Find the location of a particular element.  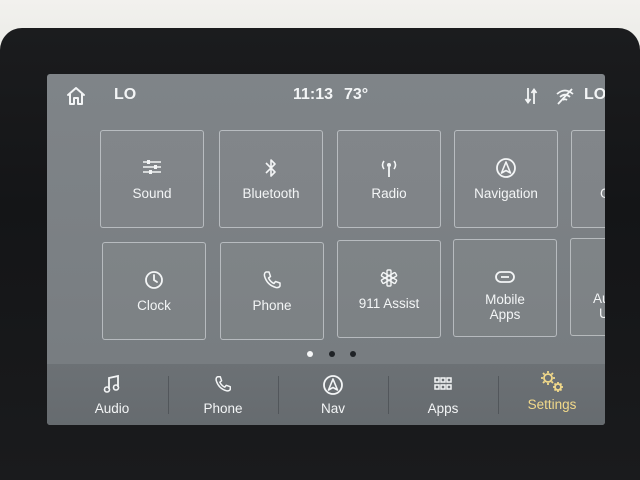

nav-nav: Nav is located at coordinates (333, 394).